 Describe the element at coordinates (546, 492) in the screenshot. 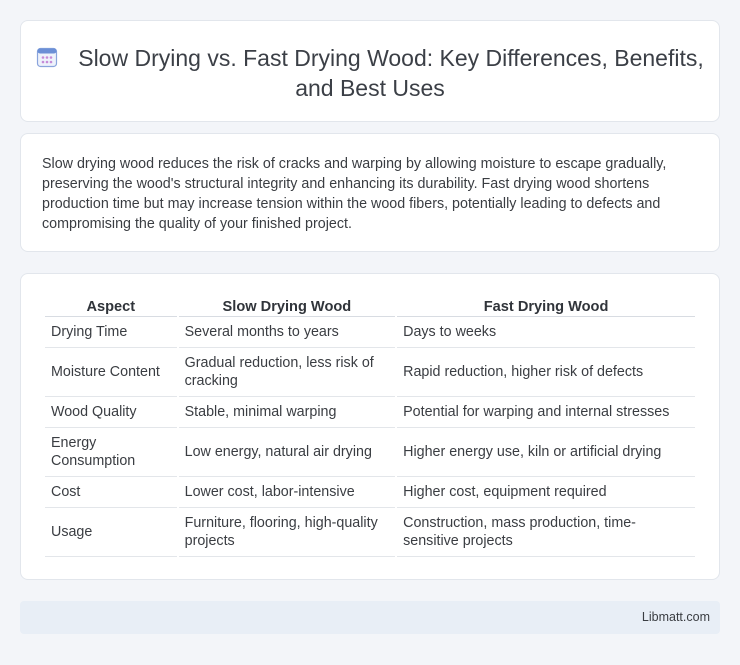

I see `row-fast-value: Higher cost, equipment required` at that location.